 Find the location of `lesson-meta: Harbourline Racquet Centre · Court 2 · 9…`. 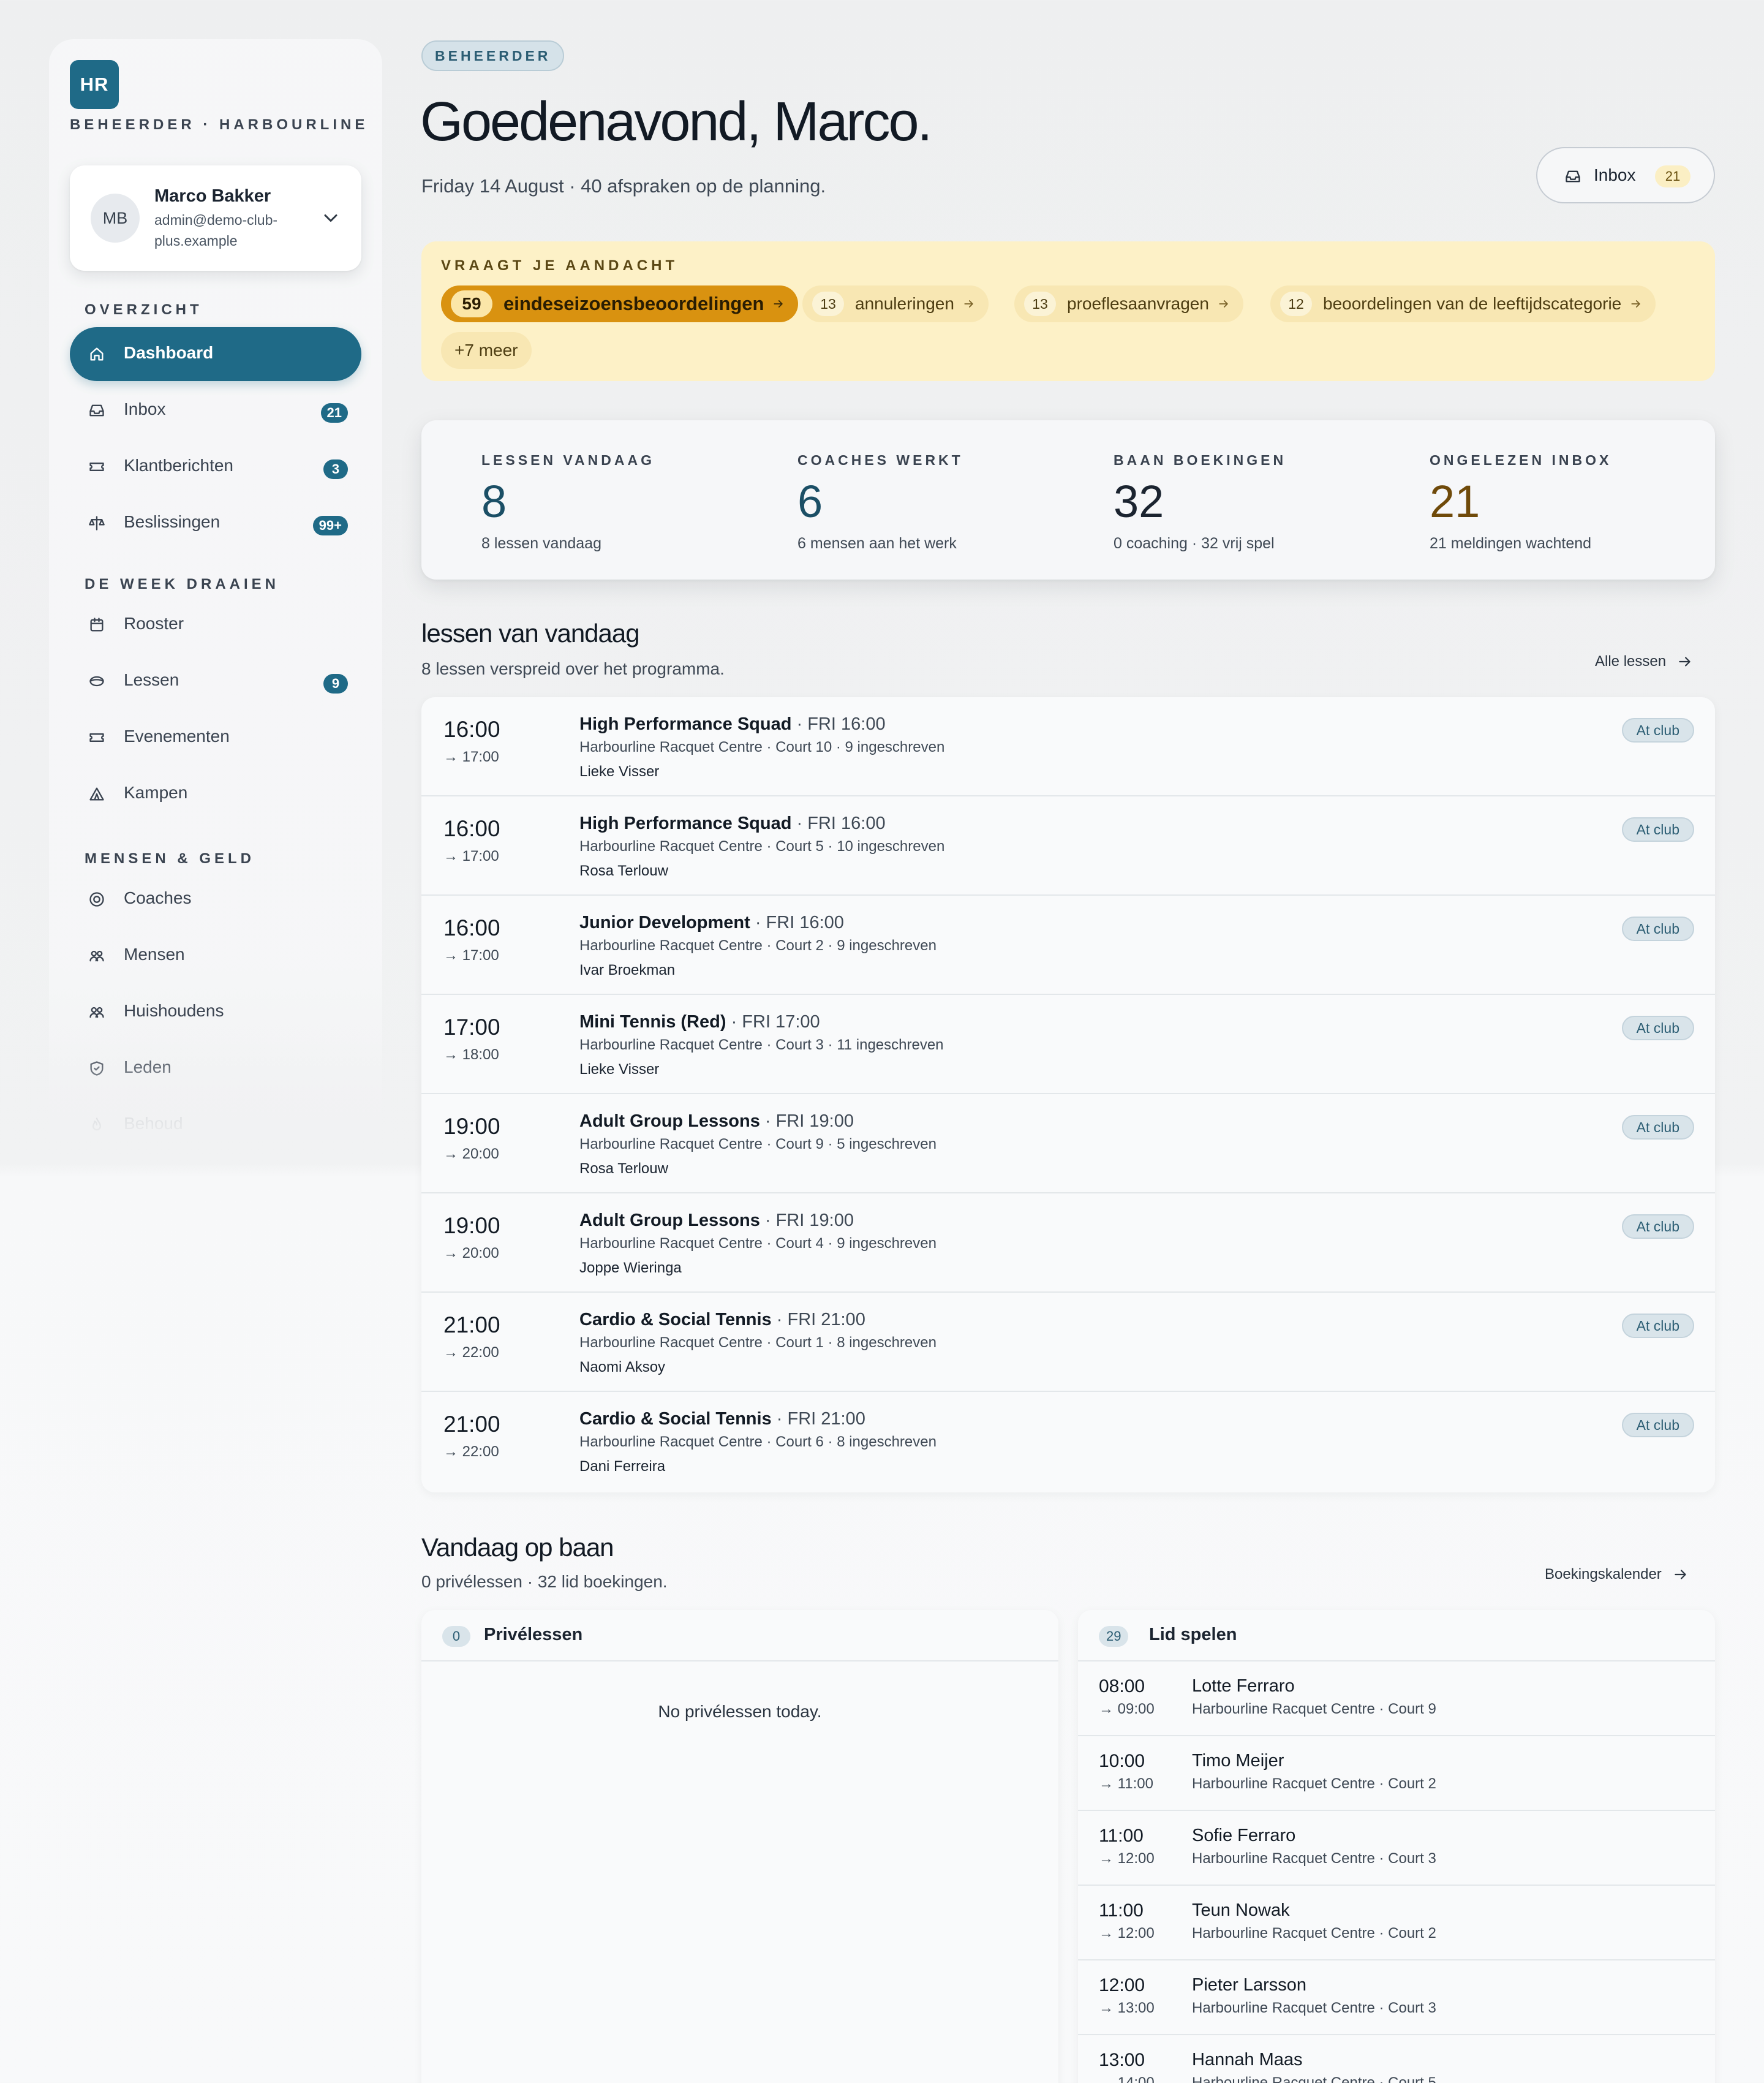

lesson-meta: Harbourline Racquet Centre · Court 2 · 9… is located at coordinates (758, 945).